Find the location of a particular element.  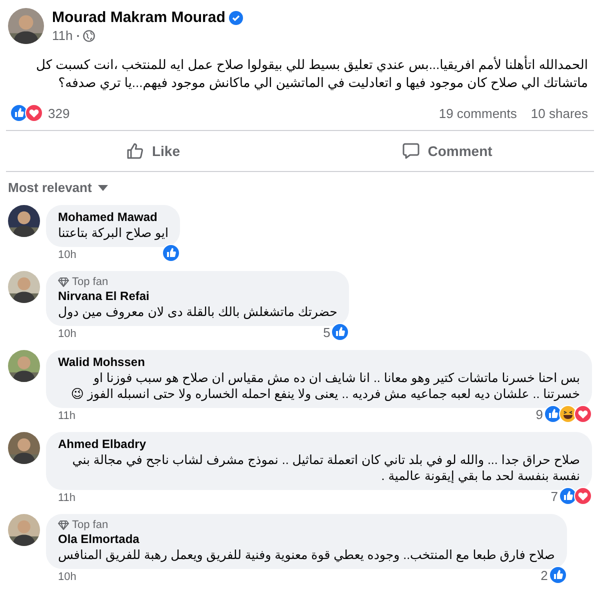

thumbs-up-icon is located at coordinates (135, 151).